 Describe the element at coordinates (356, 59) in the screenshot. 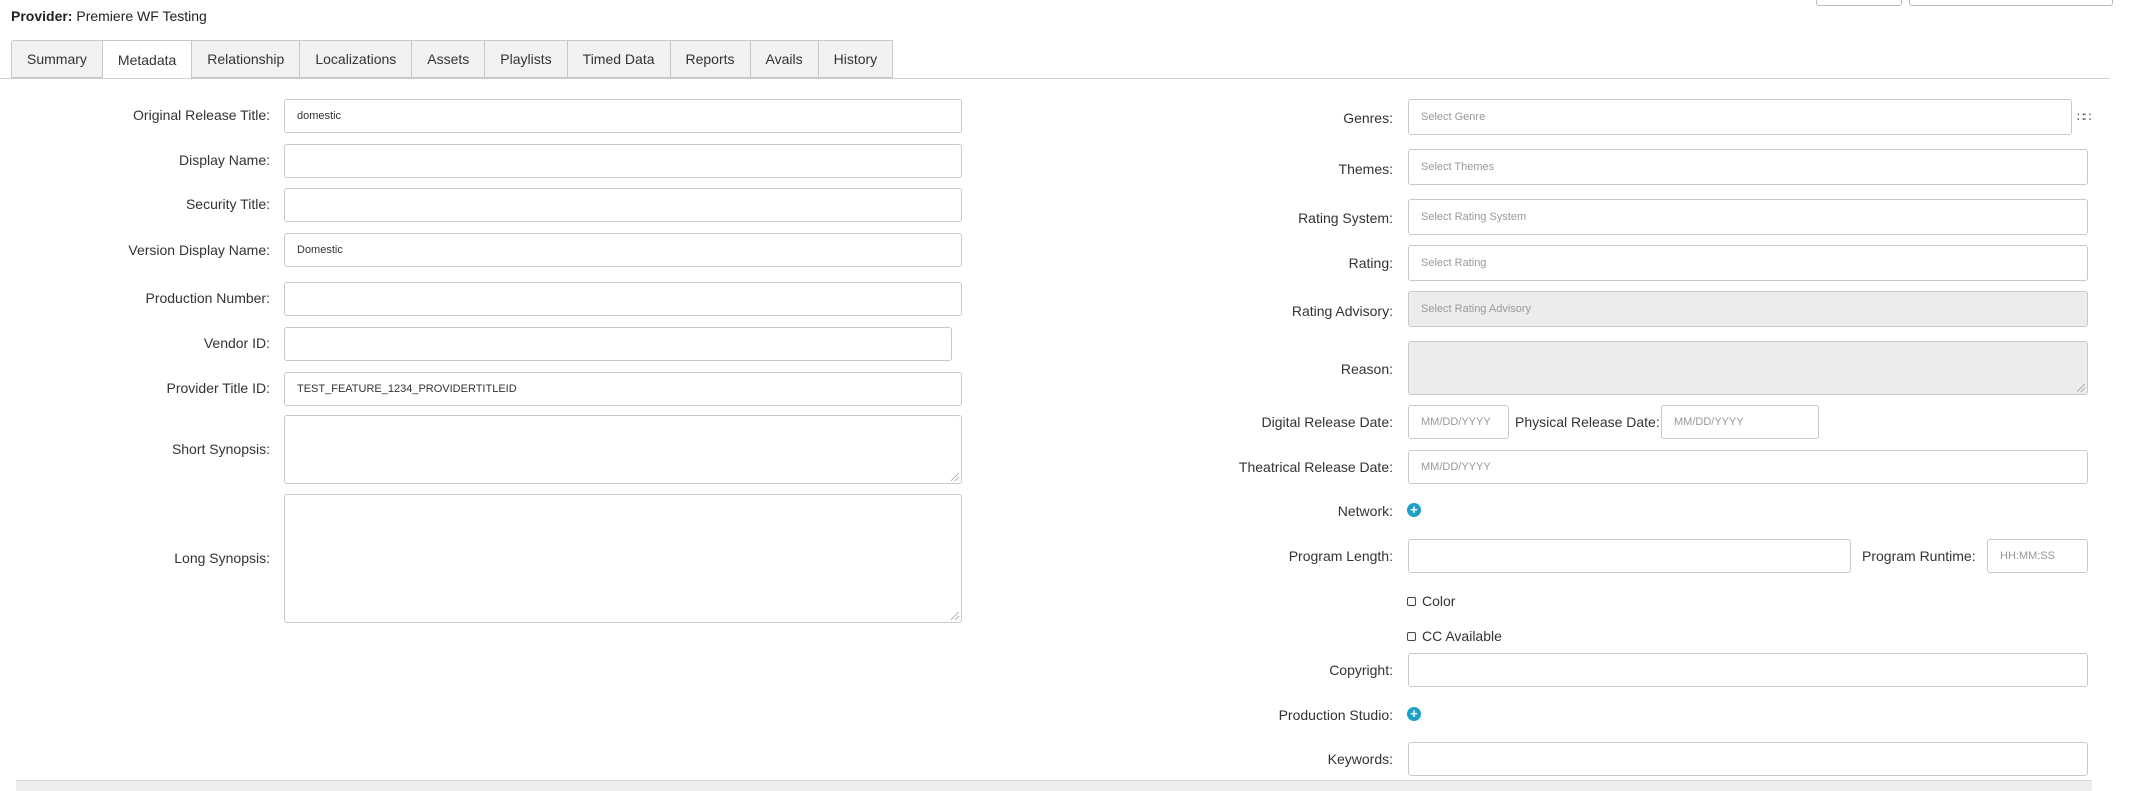

I see `tab-localizations: Localizations` at that location.